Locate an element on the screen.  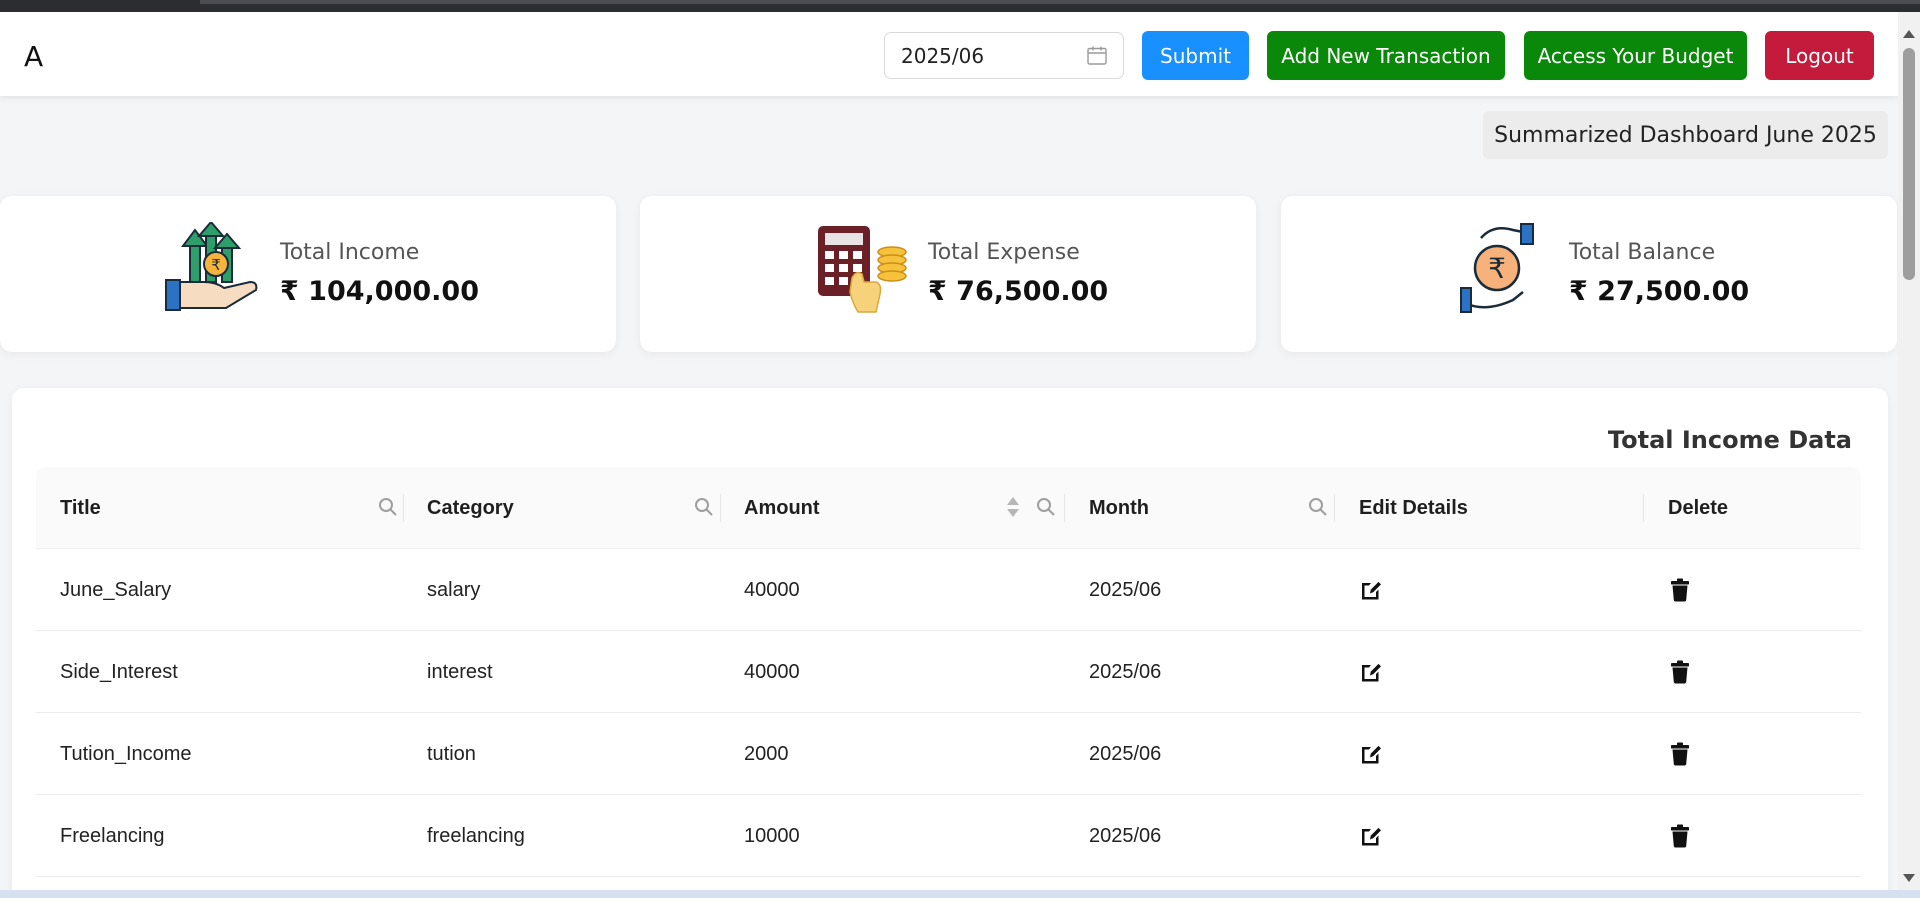
dashboard-summary-badge: Summarized Dashboard June 2025 is located at coordinates (1685, 135).